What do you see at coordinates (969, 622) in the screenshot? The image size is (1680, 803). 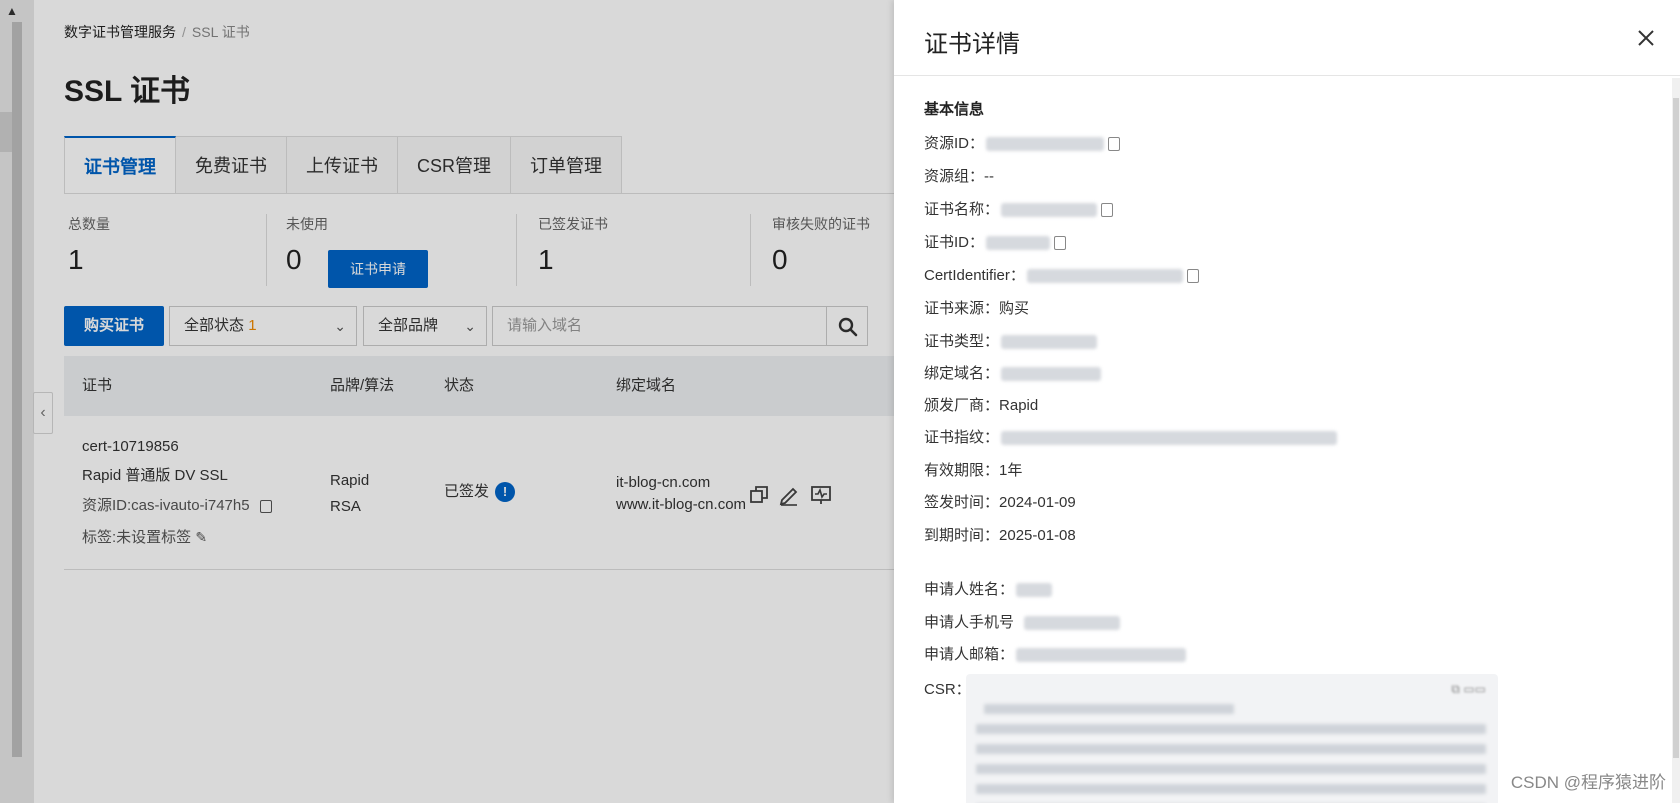 I see `field-label: 申请人手机号` at bounding box center [969, 622].